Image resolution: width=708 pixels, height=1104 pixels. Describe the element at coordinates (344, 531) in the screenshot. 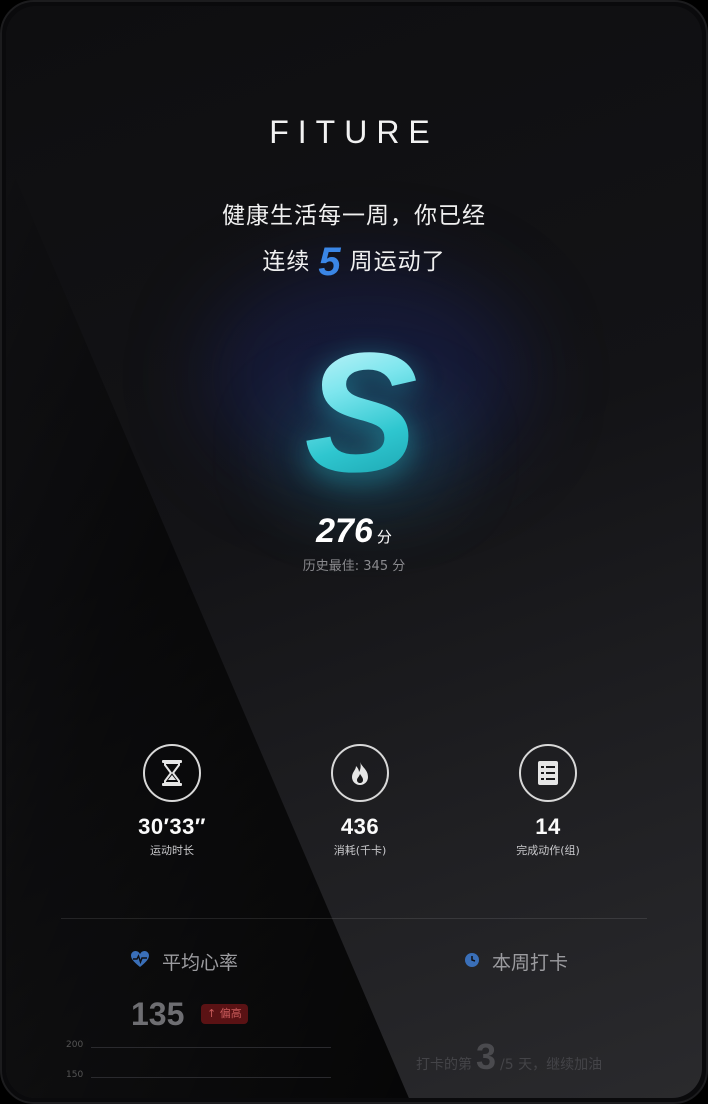

I see `score-value: 276` at that location.